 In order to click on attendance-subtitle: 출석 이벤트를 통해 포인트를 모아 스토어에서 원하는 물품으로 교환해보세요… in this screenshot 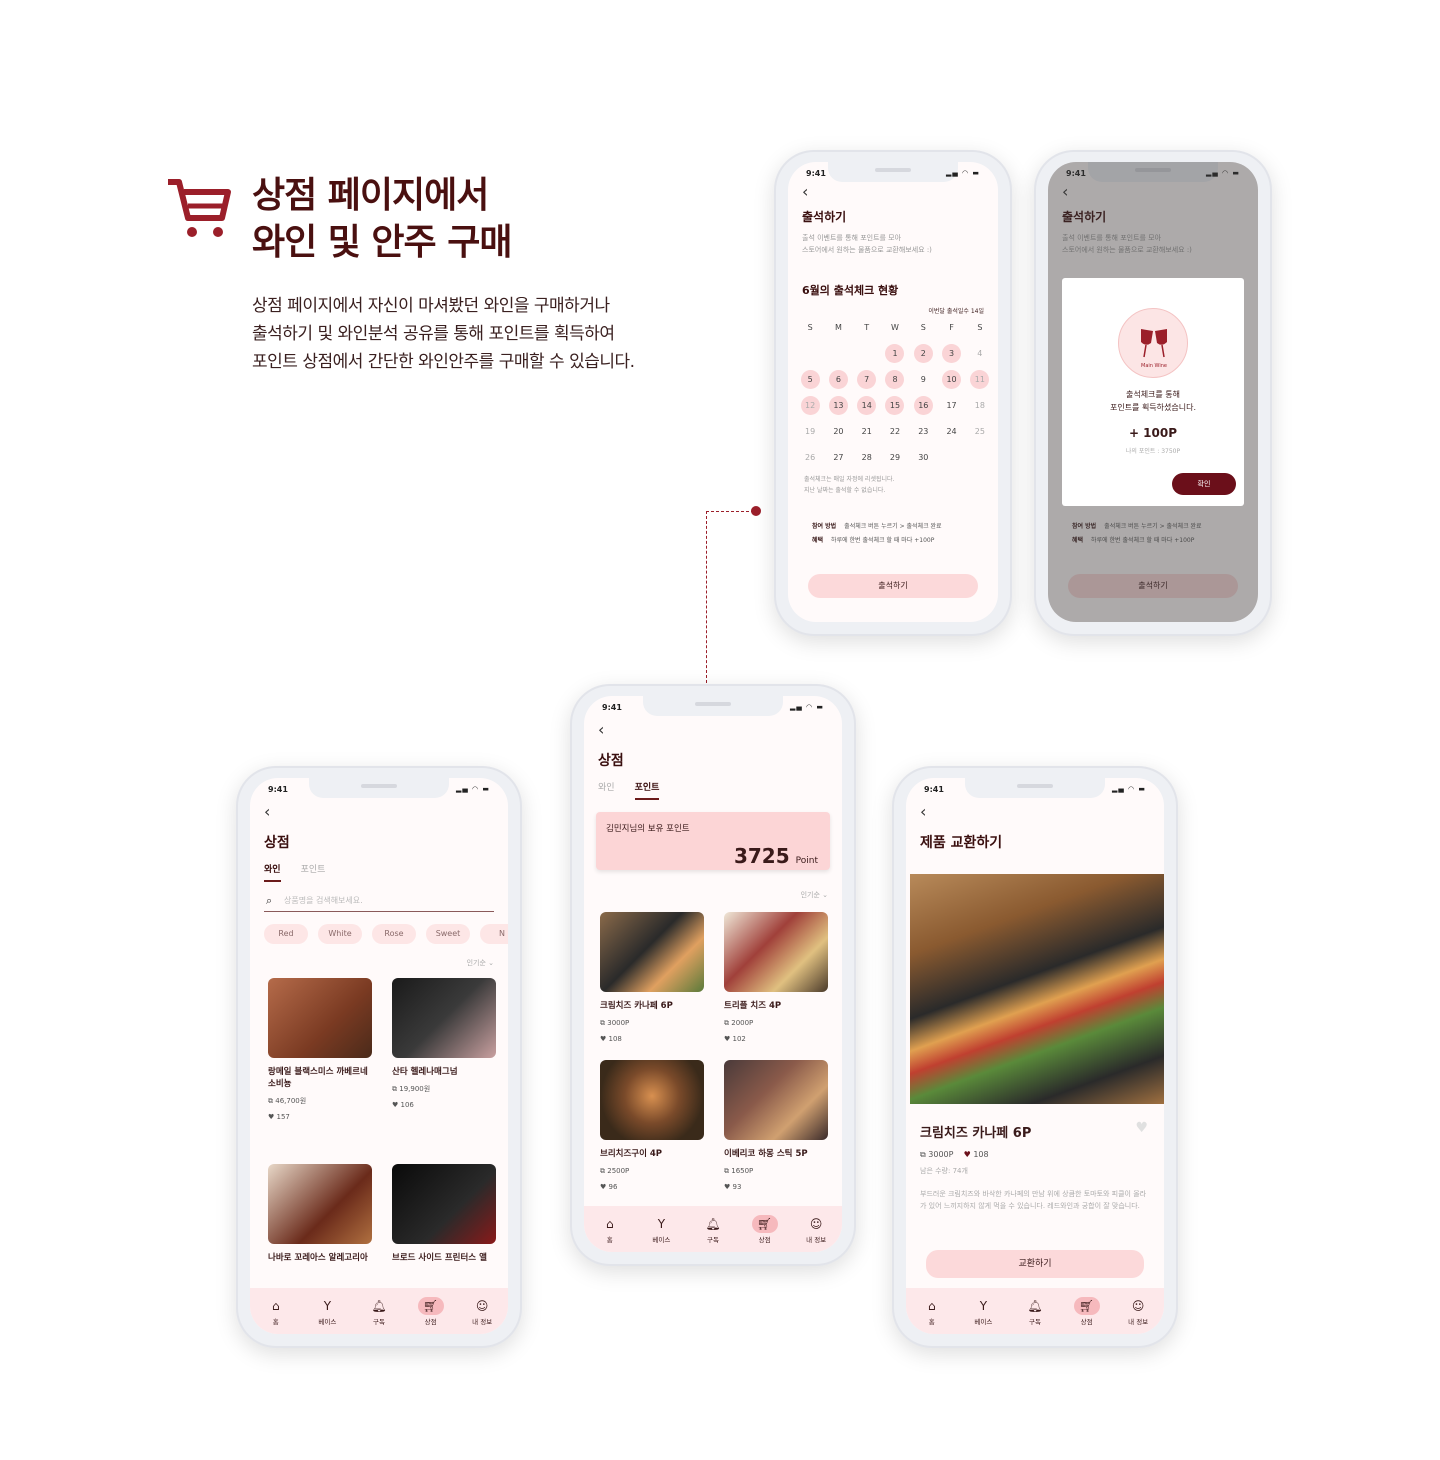, I will do `click(867, 244)`.